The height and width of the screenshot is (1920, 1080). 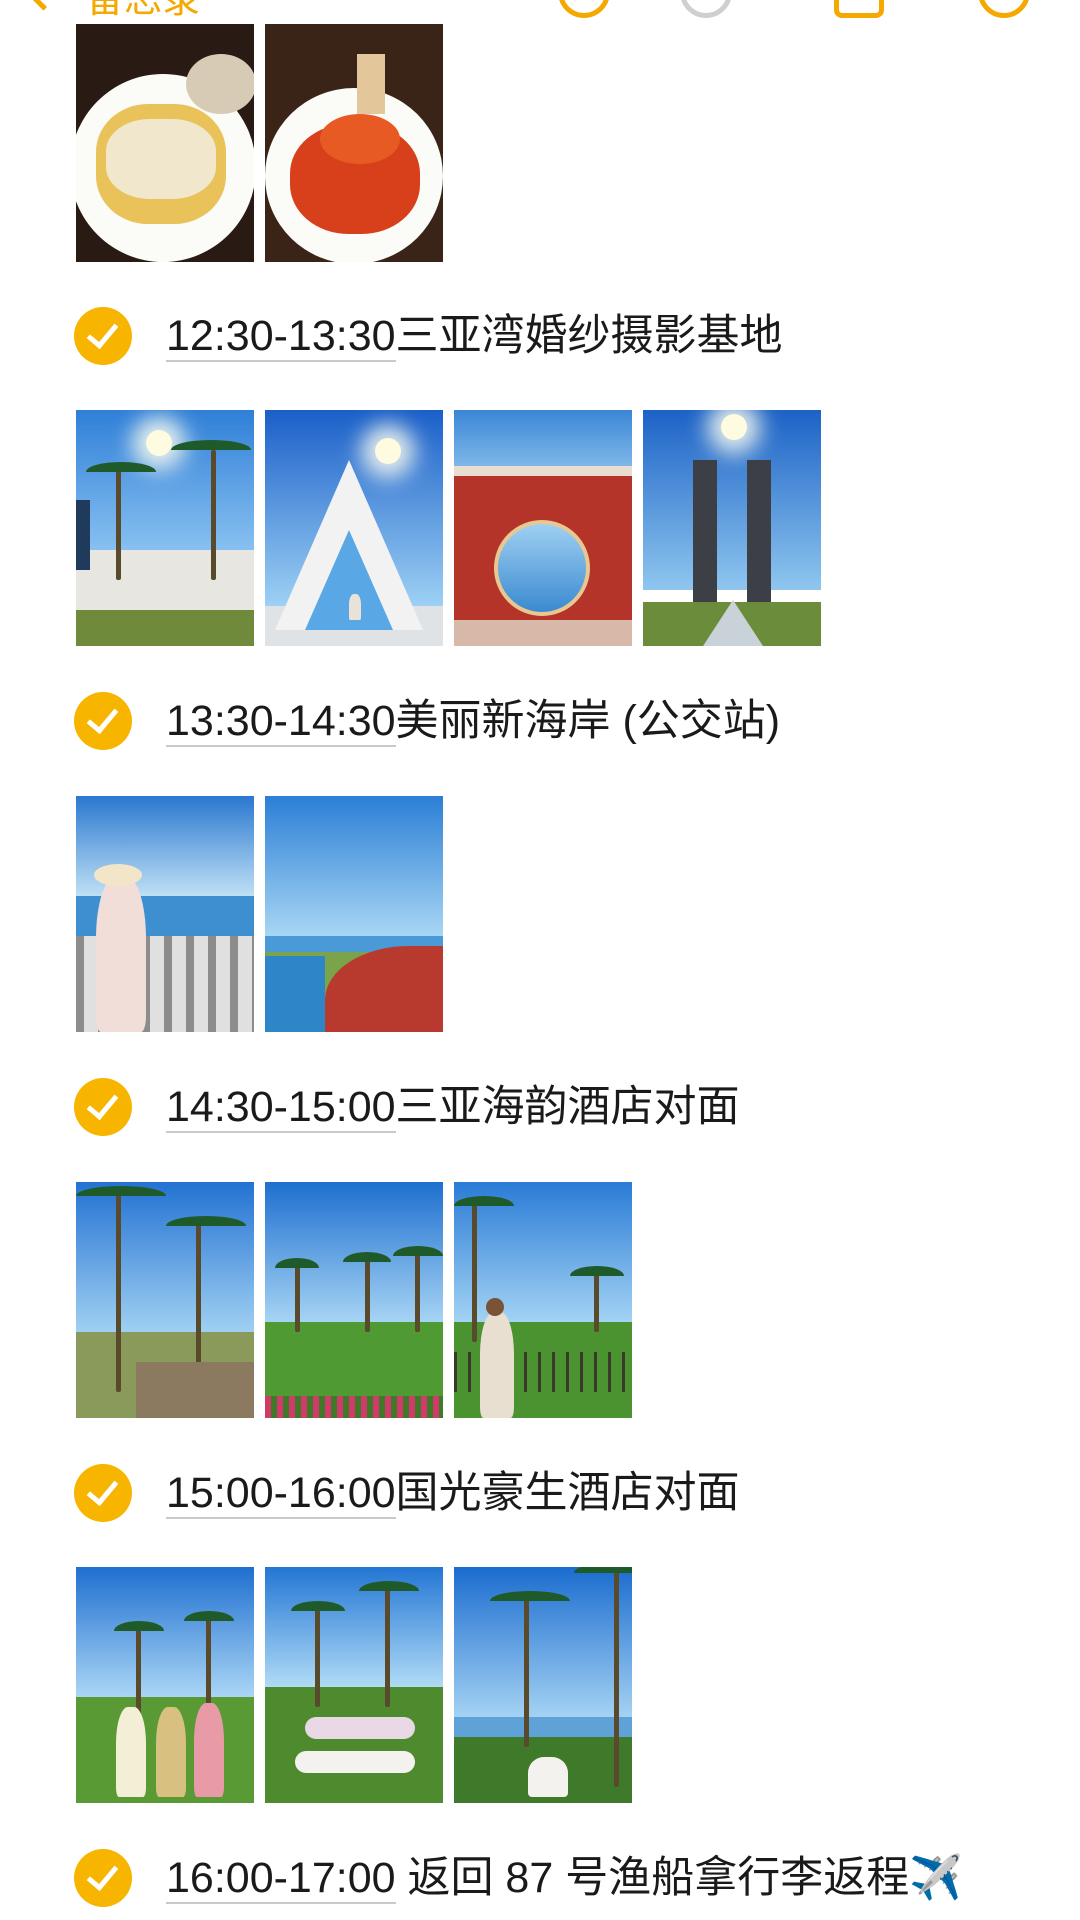 I want to click on item-text: 15:00-16:00国光豪生酒店对面, so click(x=453, y=1493).